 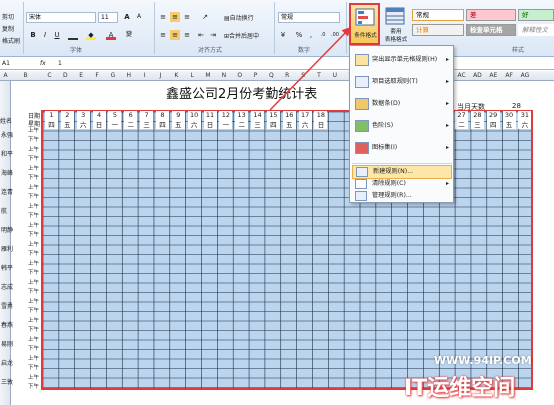 What do you see at coordinates (223, 75) in the screenshot?
I see `column-header: N` at bounding box center [223, 75].